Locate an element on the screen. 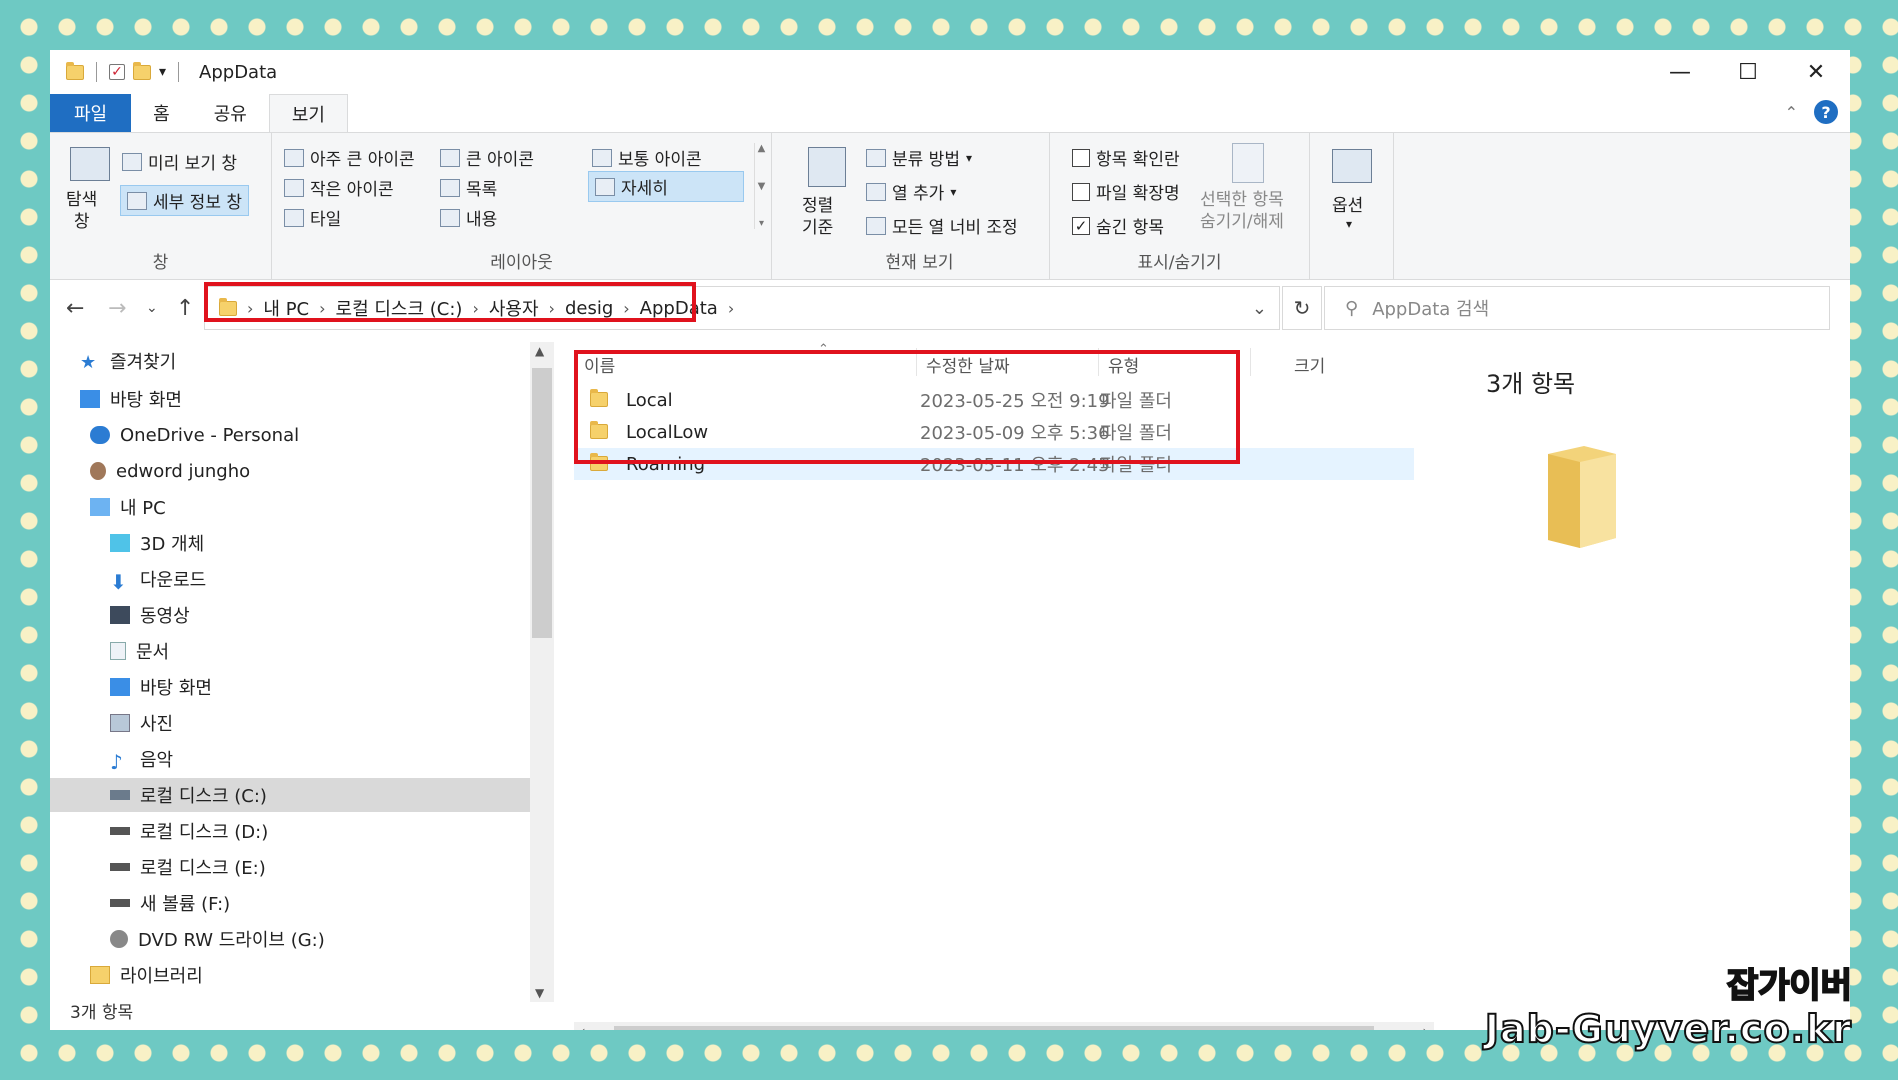 The width and height of the screenshot is (1898, 1080). tab-share: 공유 is located at coordinates (230, 113).